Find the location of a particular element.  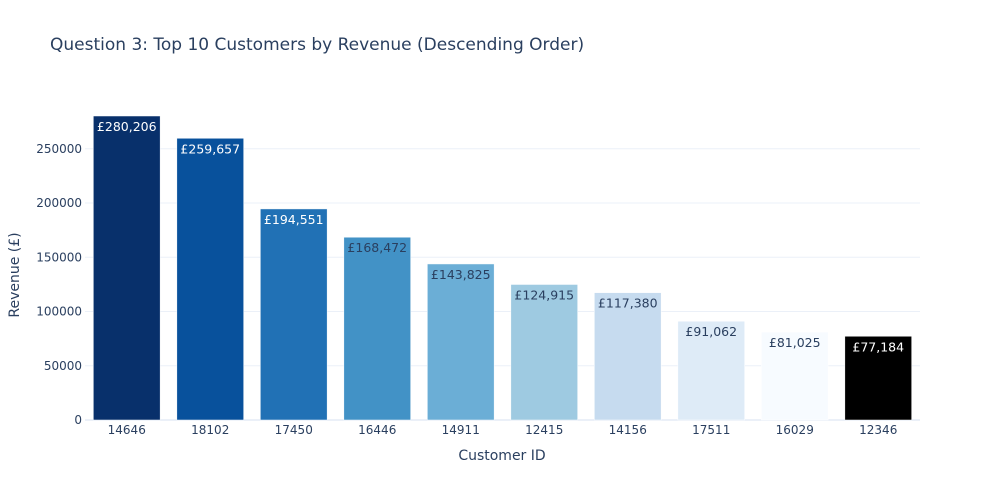

bar-value-label: £168,472 is located at coordinates (377, 247).